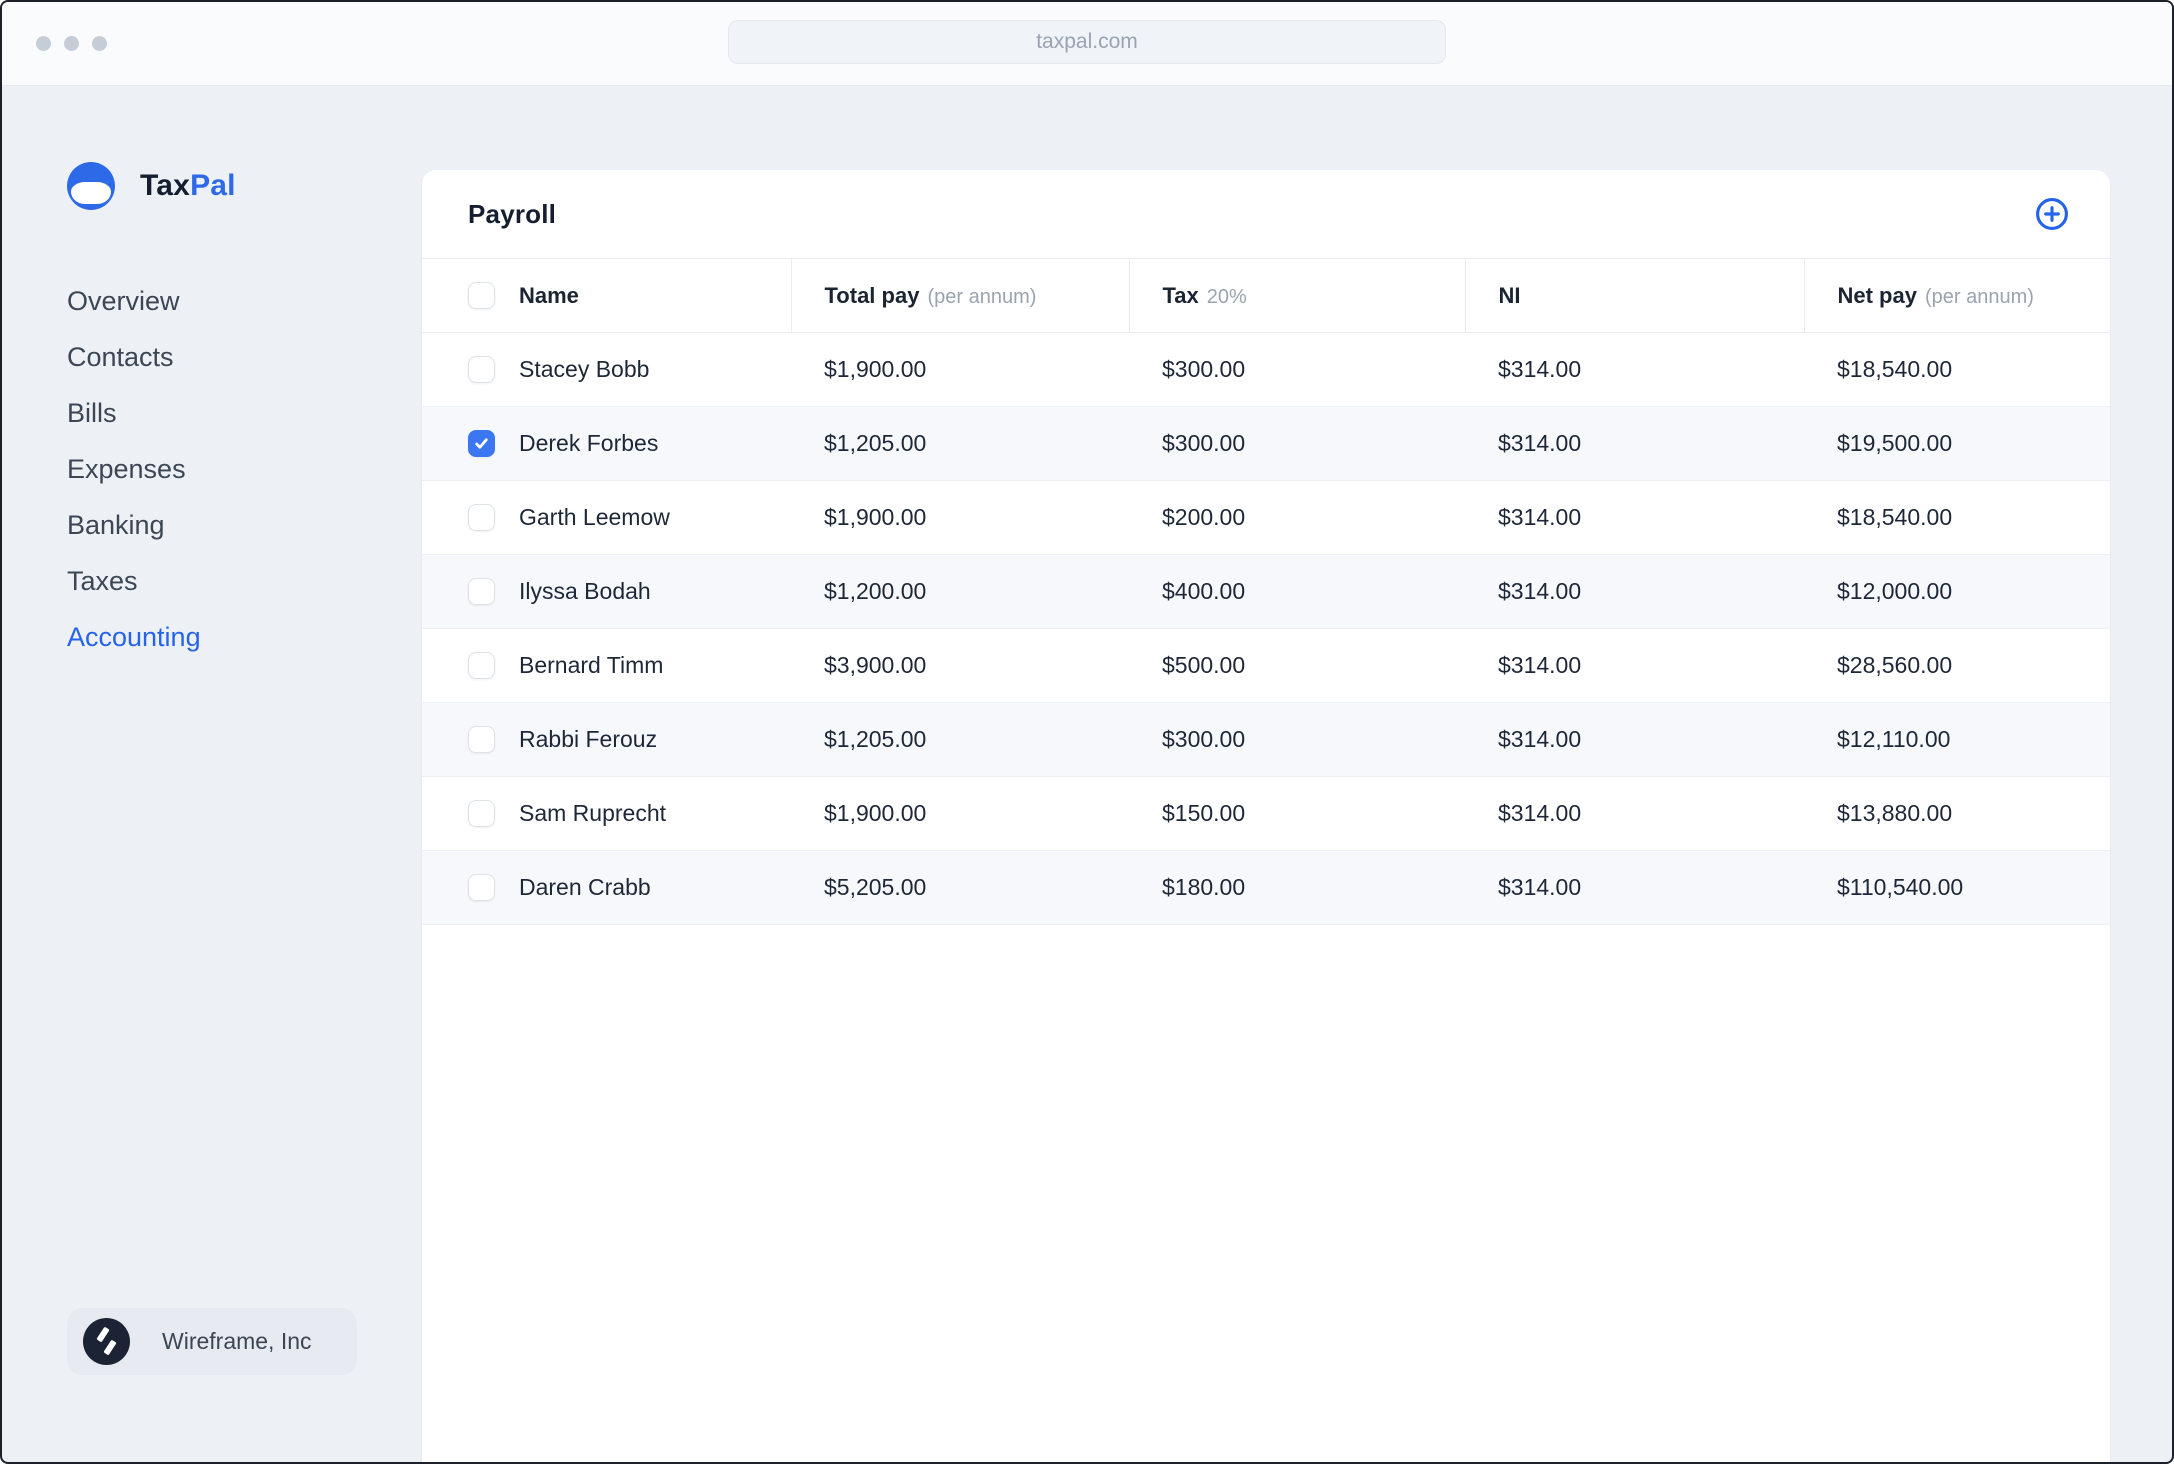  I want to click on brand-name-primary: Tax, so click(165, 185).